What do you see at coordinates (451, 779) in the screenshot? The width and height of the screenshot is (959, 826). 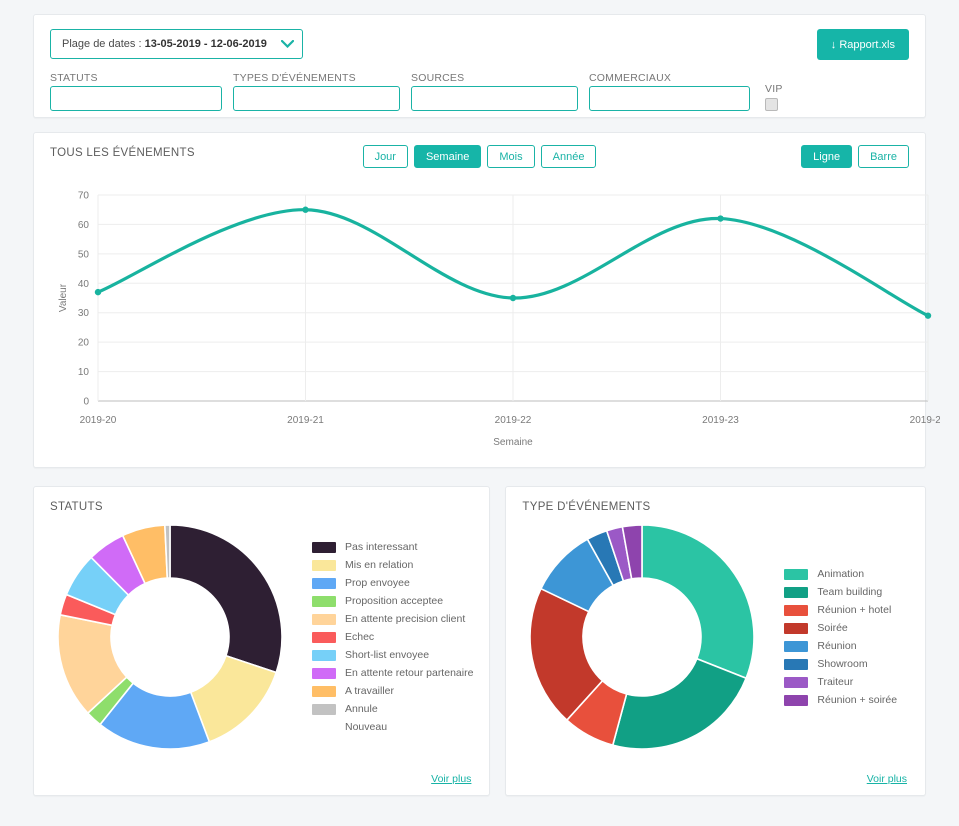 I see `statuts-voir-plus-link: Voir plus` at bounding box center [451, 779].